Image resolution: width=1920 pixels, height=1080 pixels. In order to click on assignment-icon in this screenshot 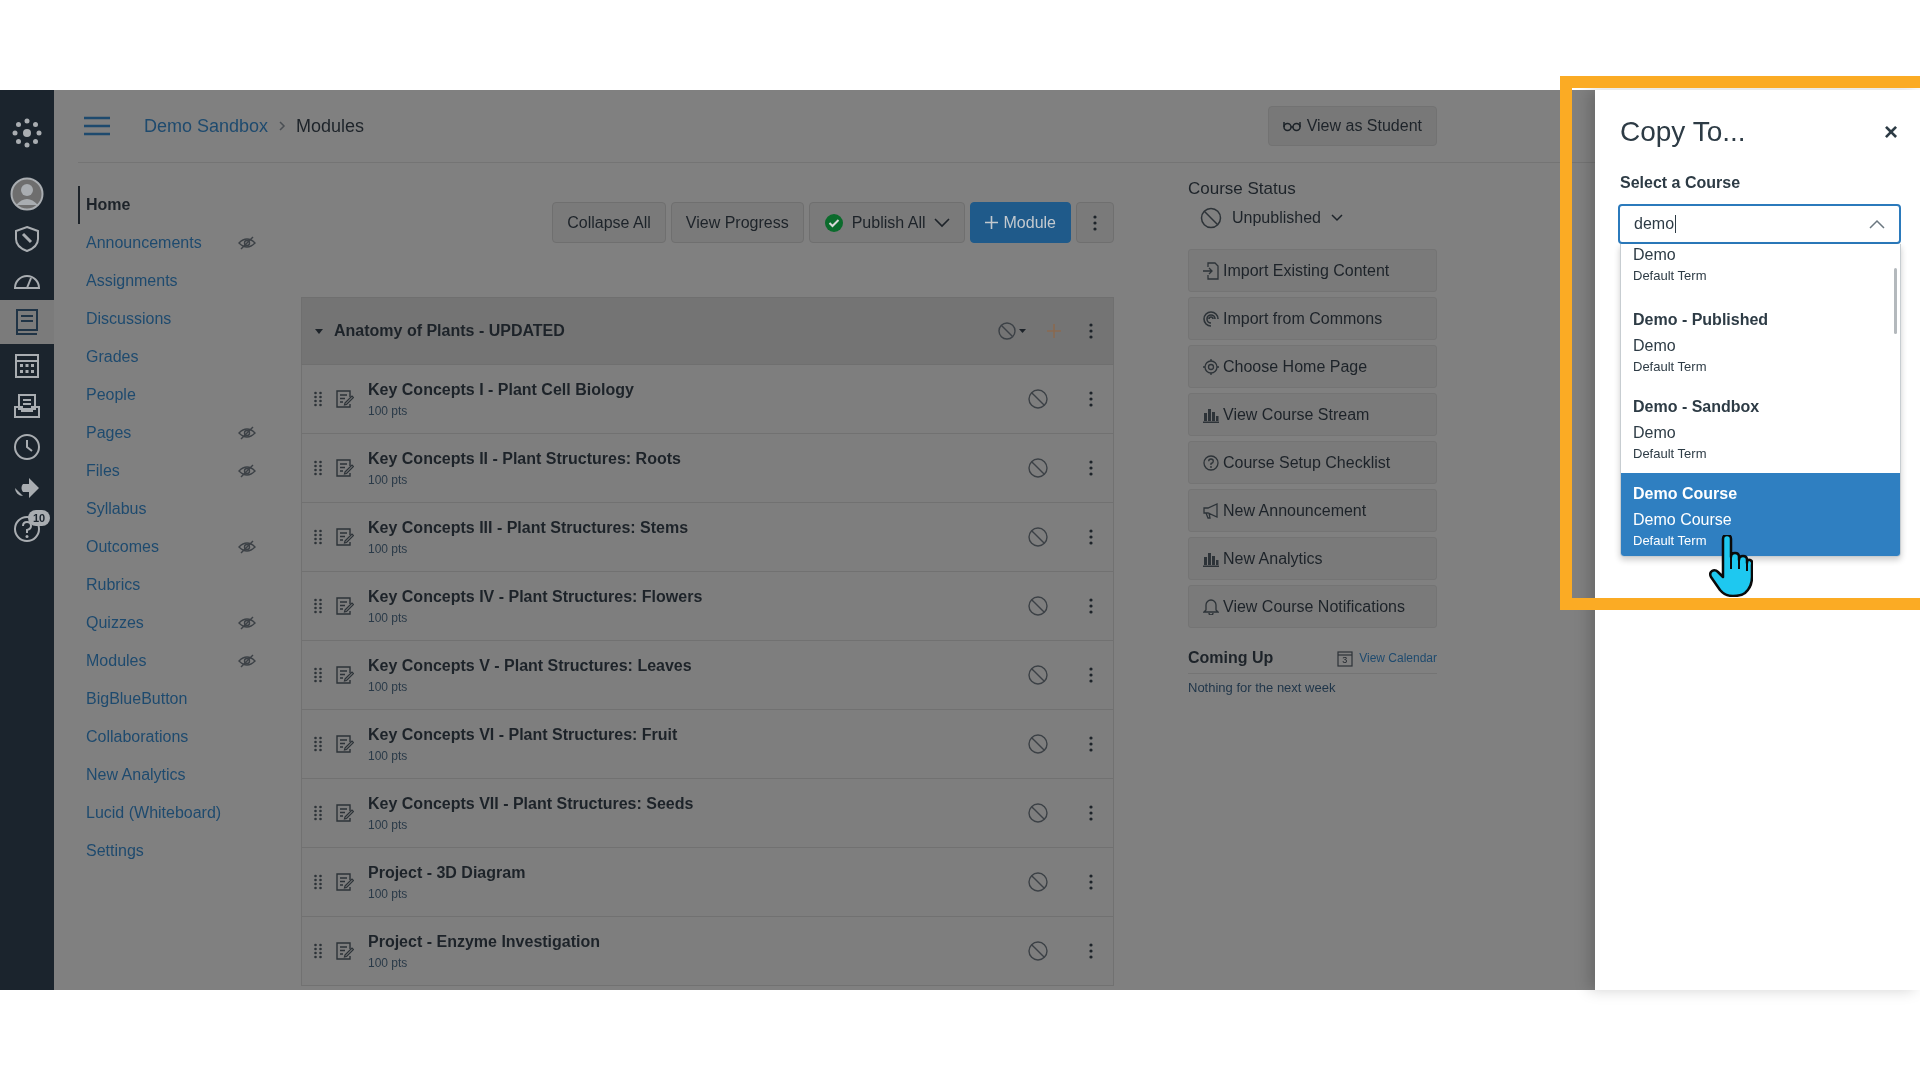, I will do `click(345, 468)`.